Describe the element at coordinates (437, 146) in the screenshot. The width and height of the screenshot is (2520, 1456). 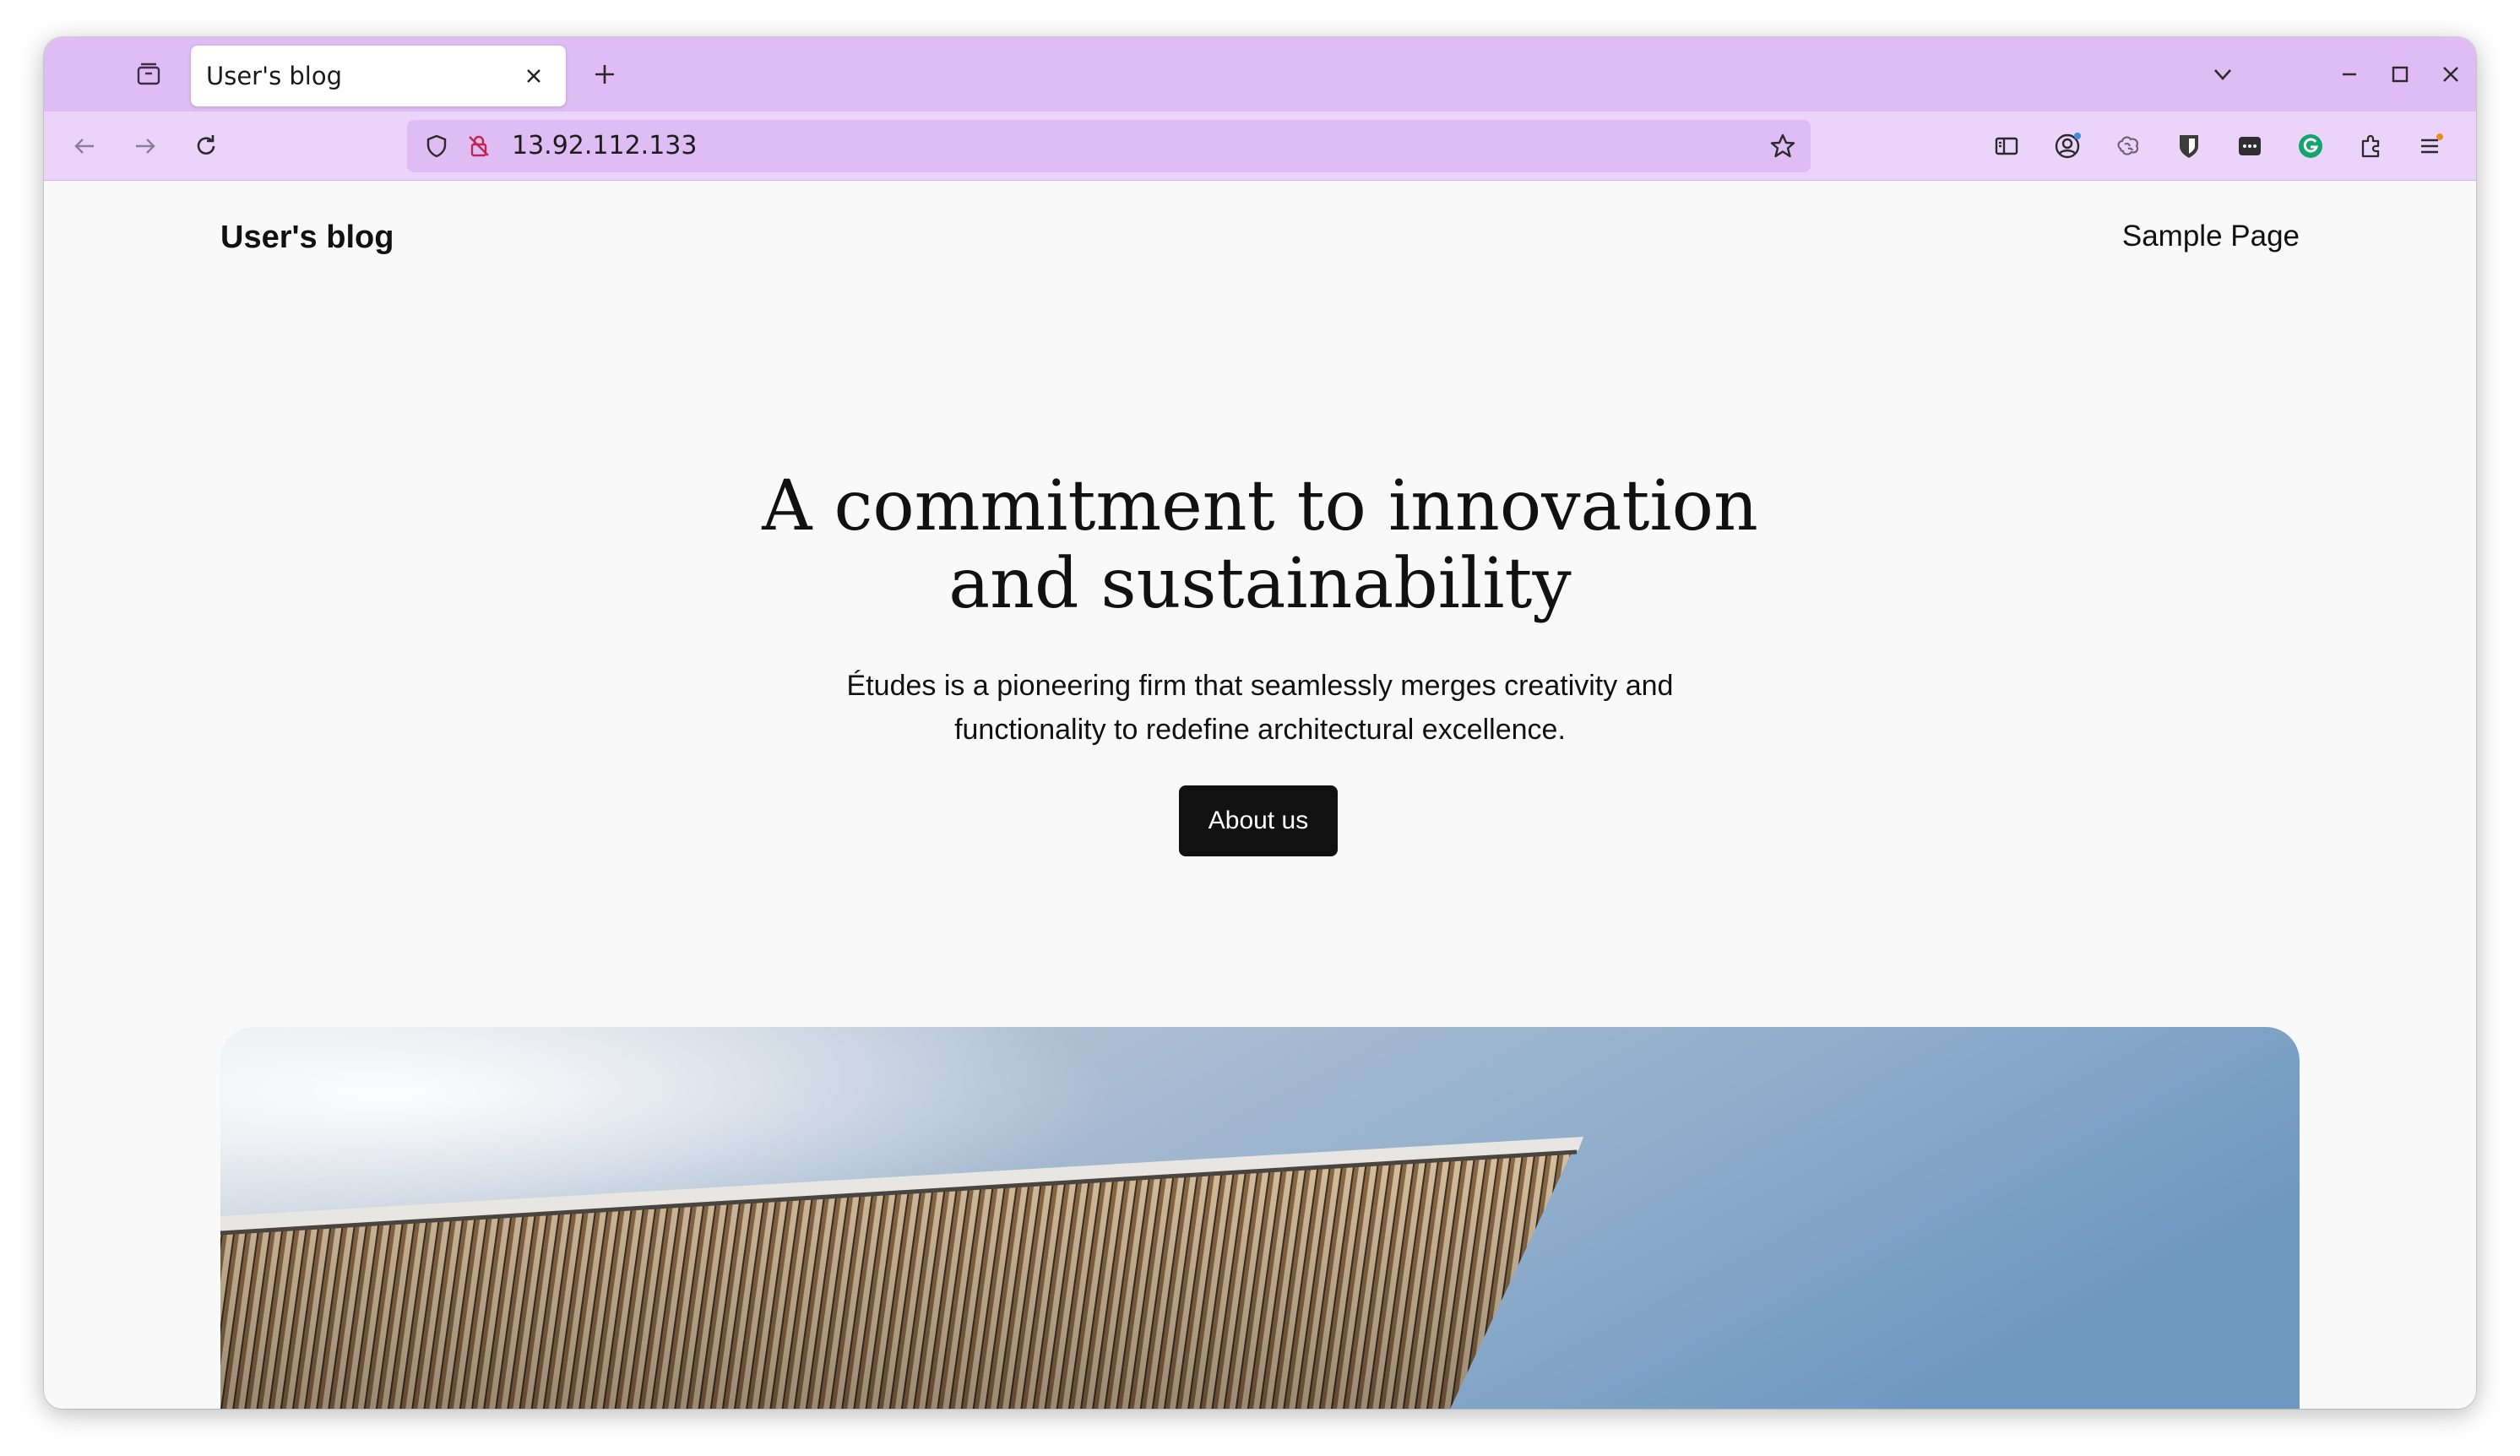
I see `shield-icon` at that location.